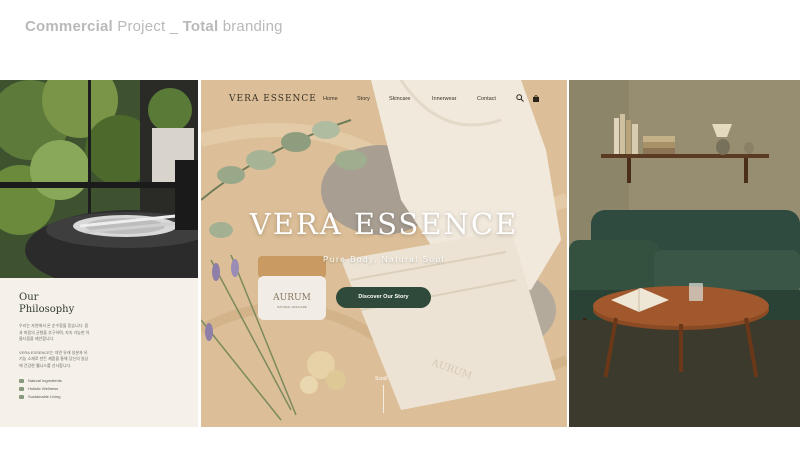  I want to click on page-header: Commercial Project _ Total branding, so click(154, 26).